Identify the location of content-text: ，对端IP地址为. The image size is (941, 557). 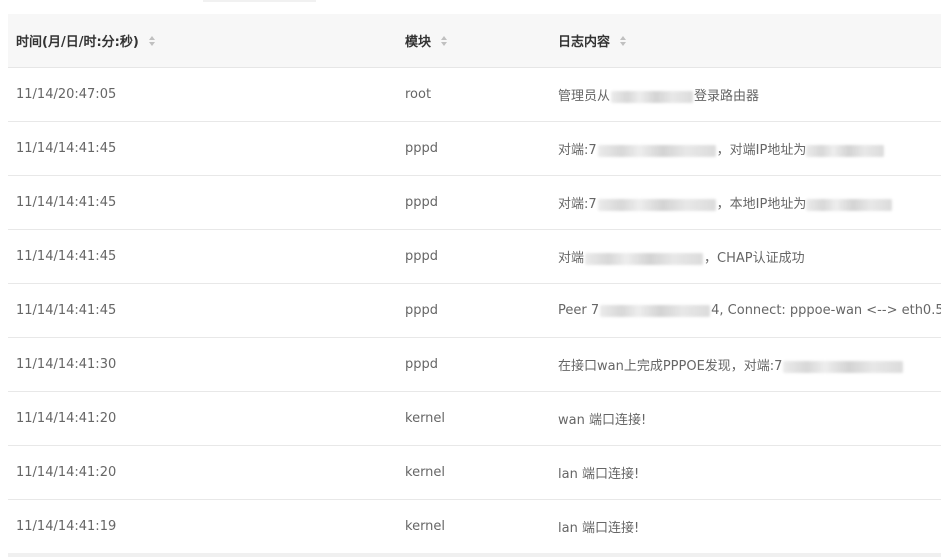
(761, 150).